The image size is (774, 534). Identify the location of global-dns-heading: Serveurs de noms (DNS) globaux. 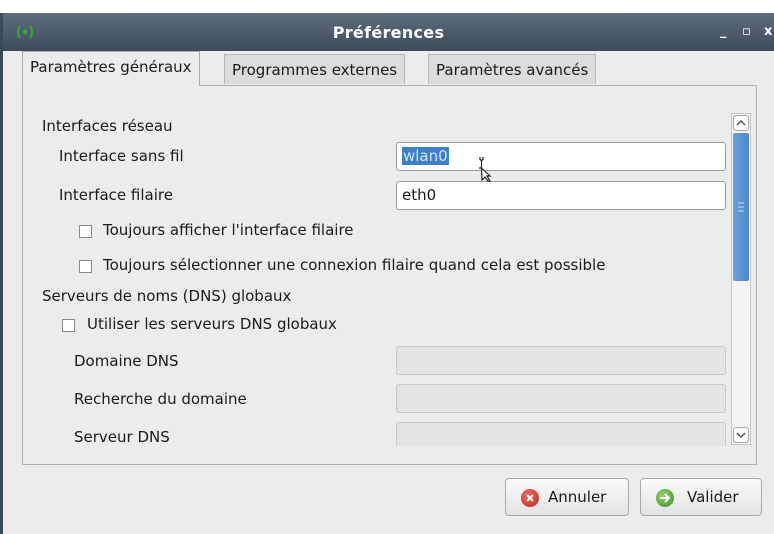
(167, 296).